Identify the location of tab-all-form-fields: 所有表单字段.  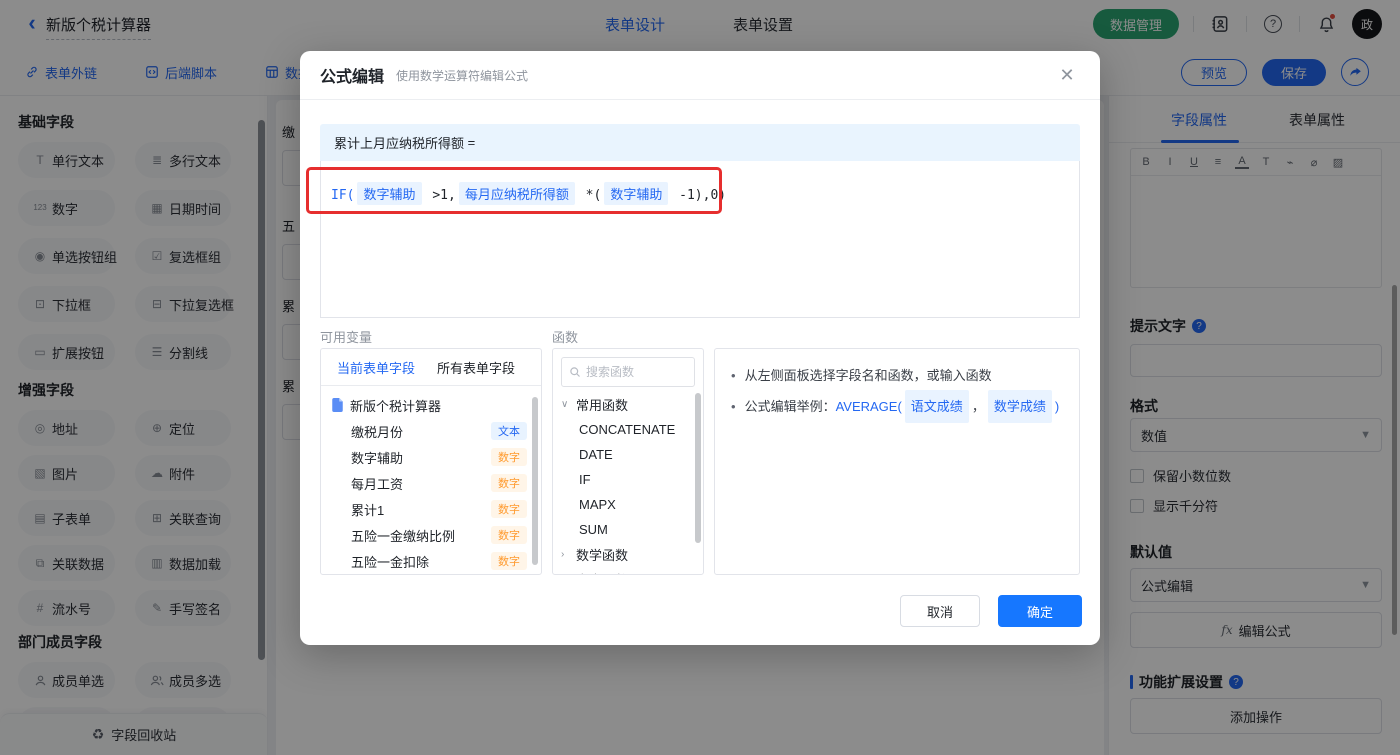
(476, 367).